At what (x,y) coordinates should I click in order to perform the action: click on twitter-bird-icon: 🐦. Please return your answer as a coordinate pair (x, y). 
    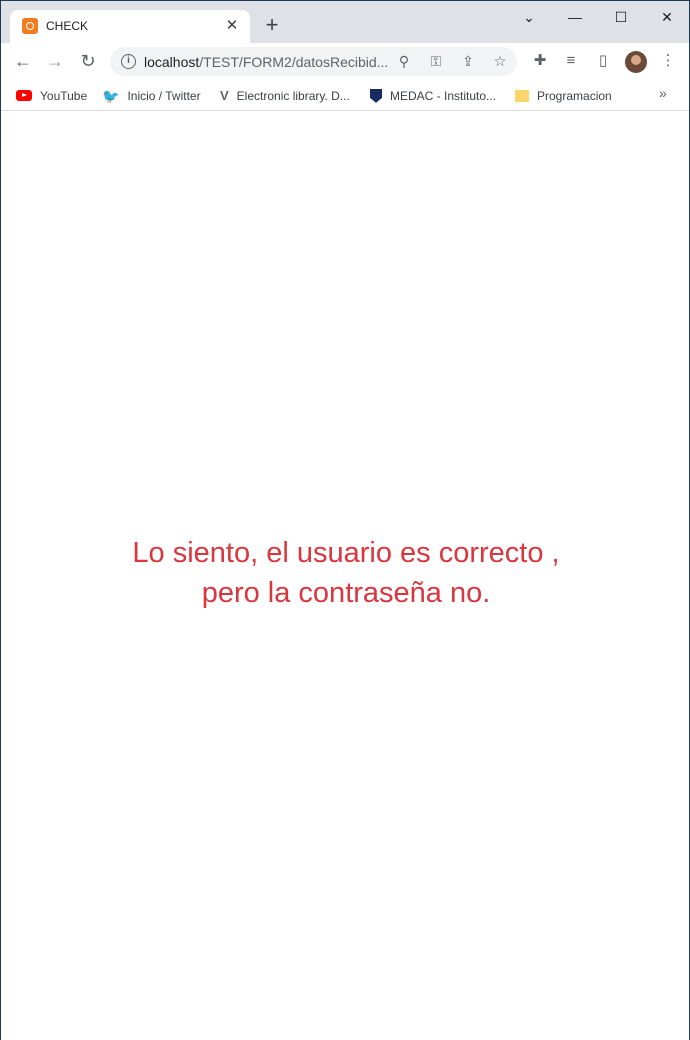
    Looking at the image, I should click on (111, 95).